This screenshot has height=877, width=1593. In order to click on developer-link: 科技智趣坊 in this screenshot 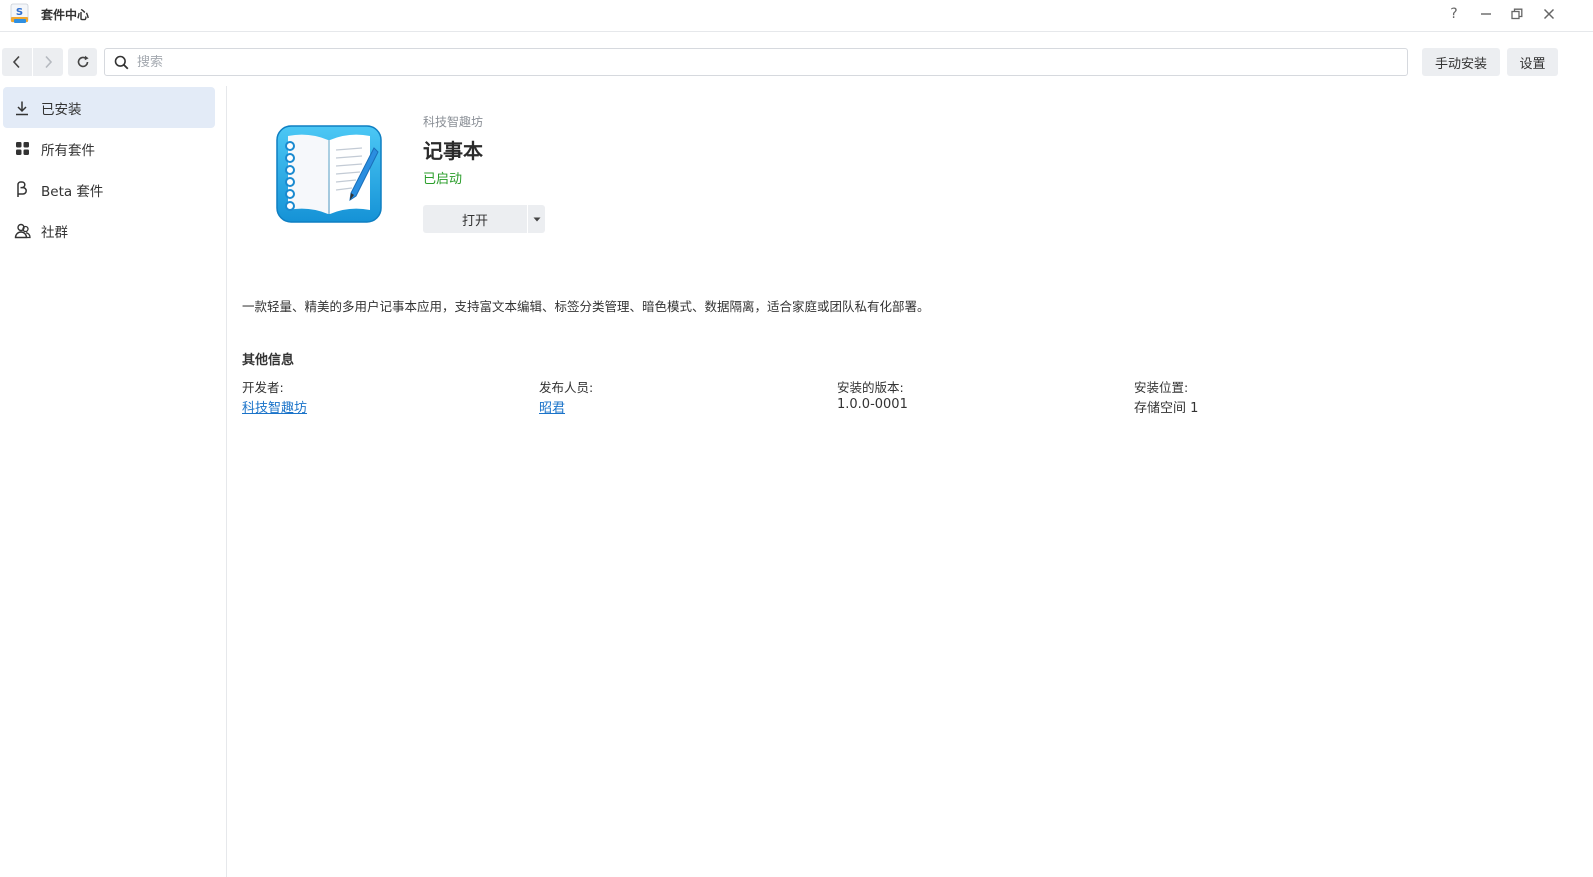, I will do `click(274, 406)`.